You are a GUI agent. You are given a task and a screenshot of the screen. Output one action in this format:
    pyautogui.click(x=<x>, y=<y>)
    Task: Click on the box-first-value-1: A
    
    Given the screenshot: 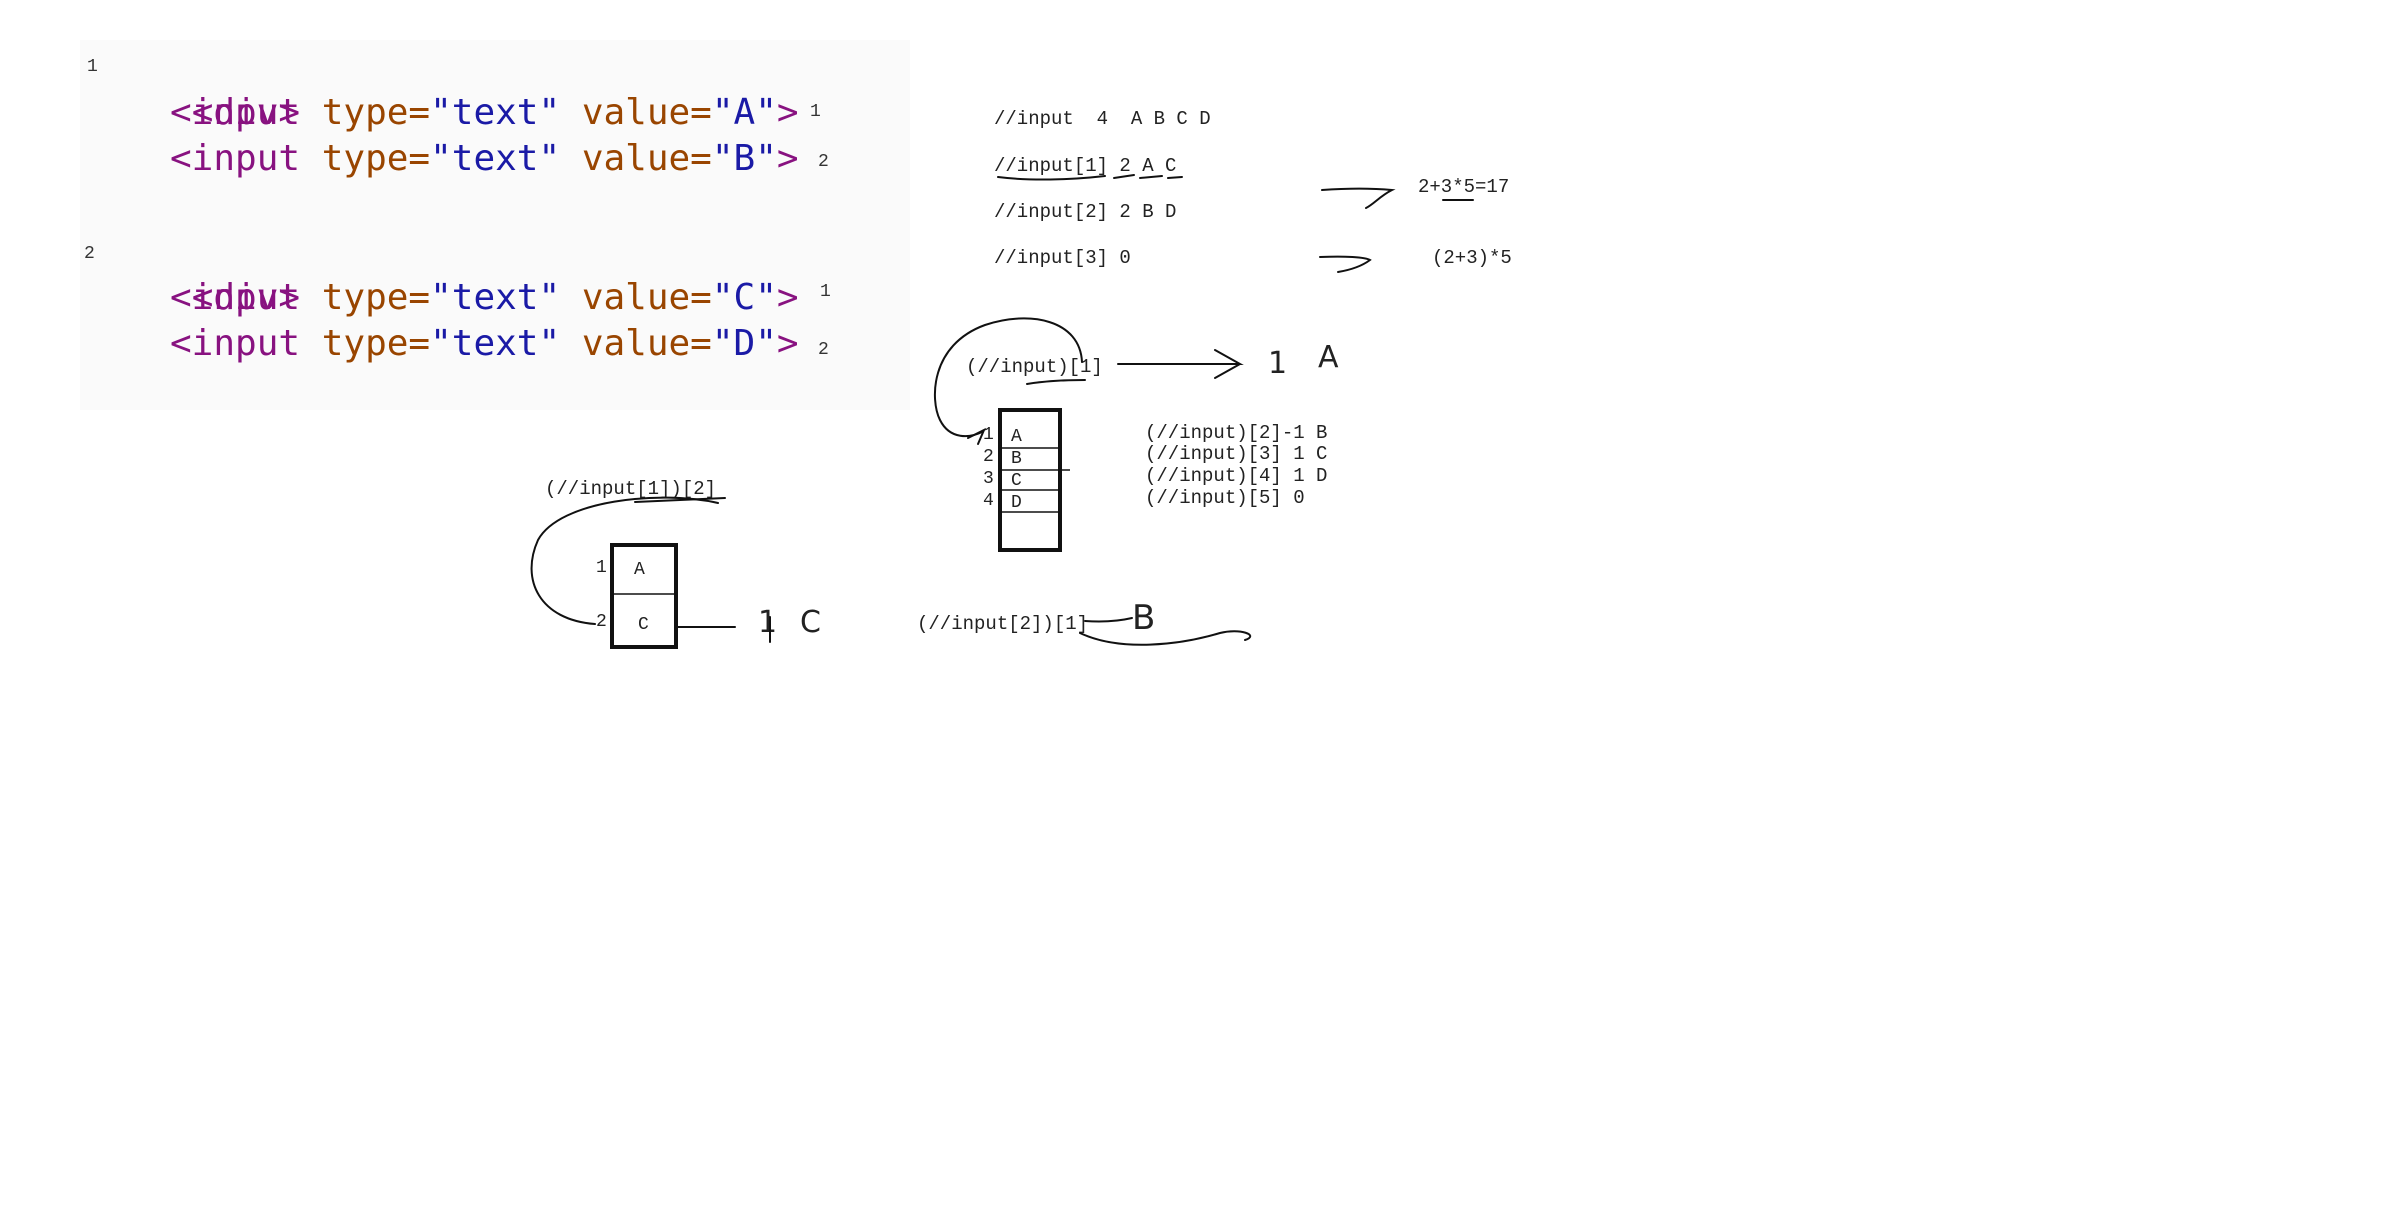 What is the action you would take?
    pyautogui.click(x=639, y=570)
    